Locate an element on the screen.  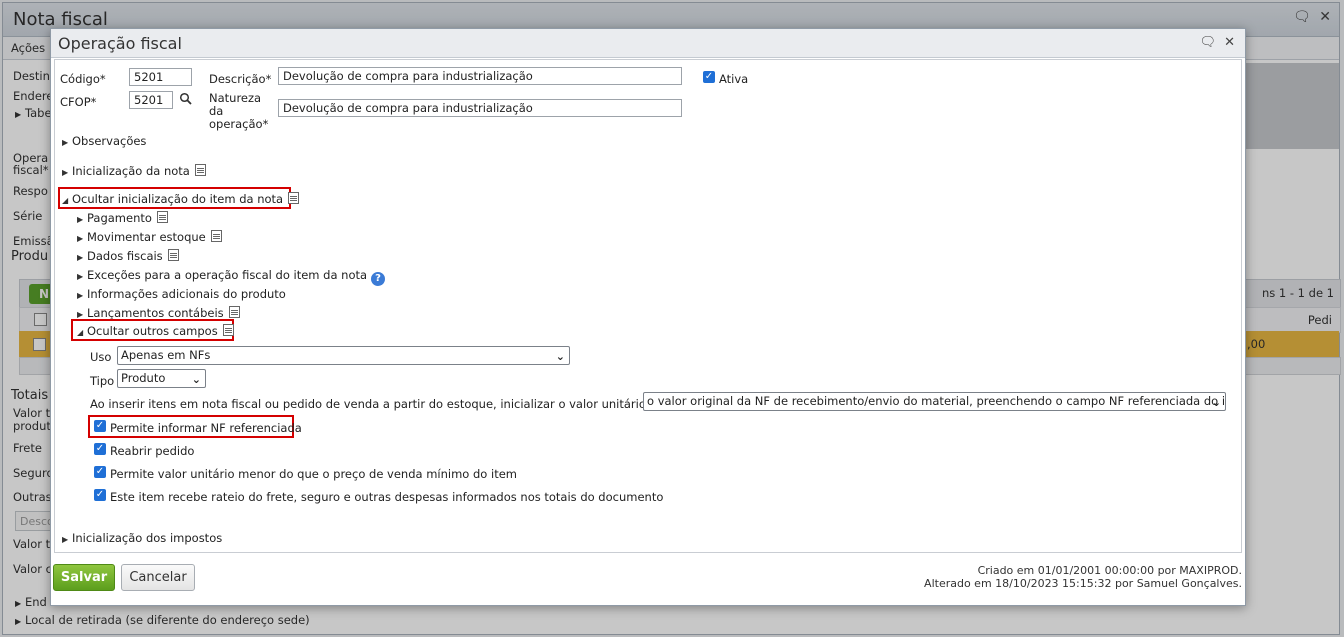
save-button: Salvar is located at coordinates (84, 577).